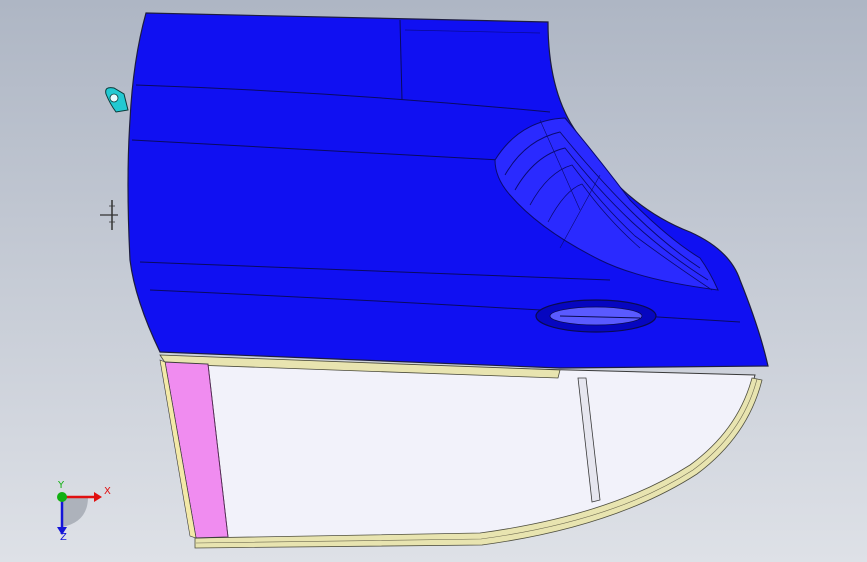  I want to click on triad-x-label: X, so click(107, 491).